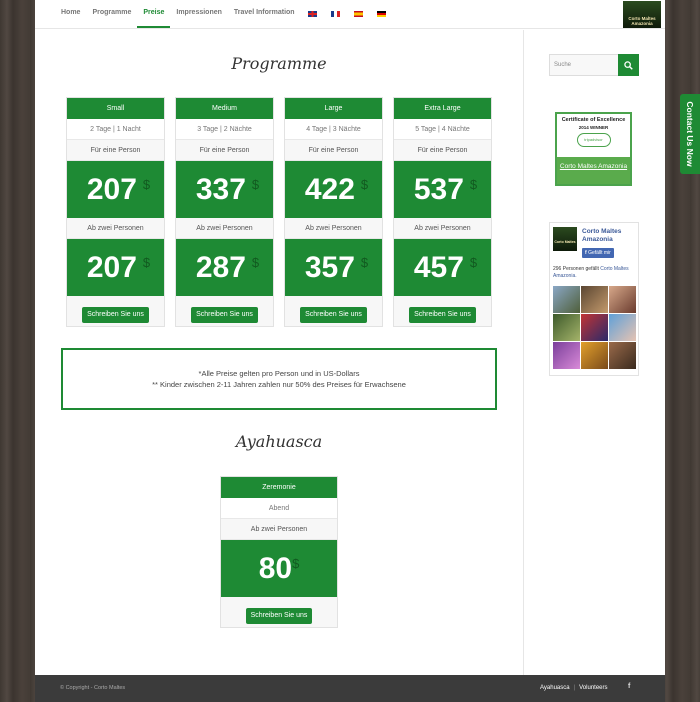 The height and width of the screenshot is (702, 700). What do you see at coordinates (312, 14) in the screenshot?
I see `uk-flag-icon` at bounding box center [312, 14].